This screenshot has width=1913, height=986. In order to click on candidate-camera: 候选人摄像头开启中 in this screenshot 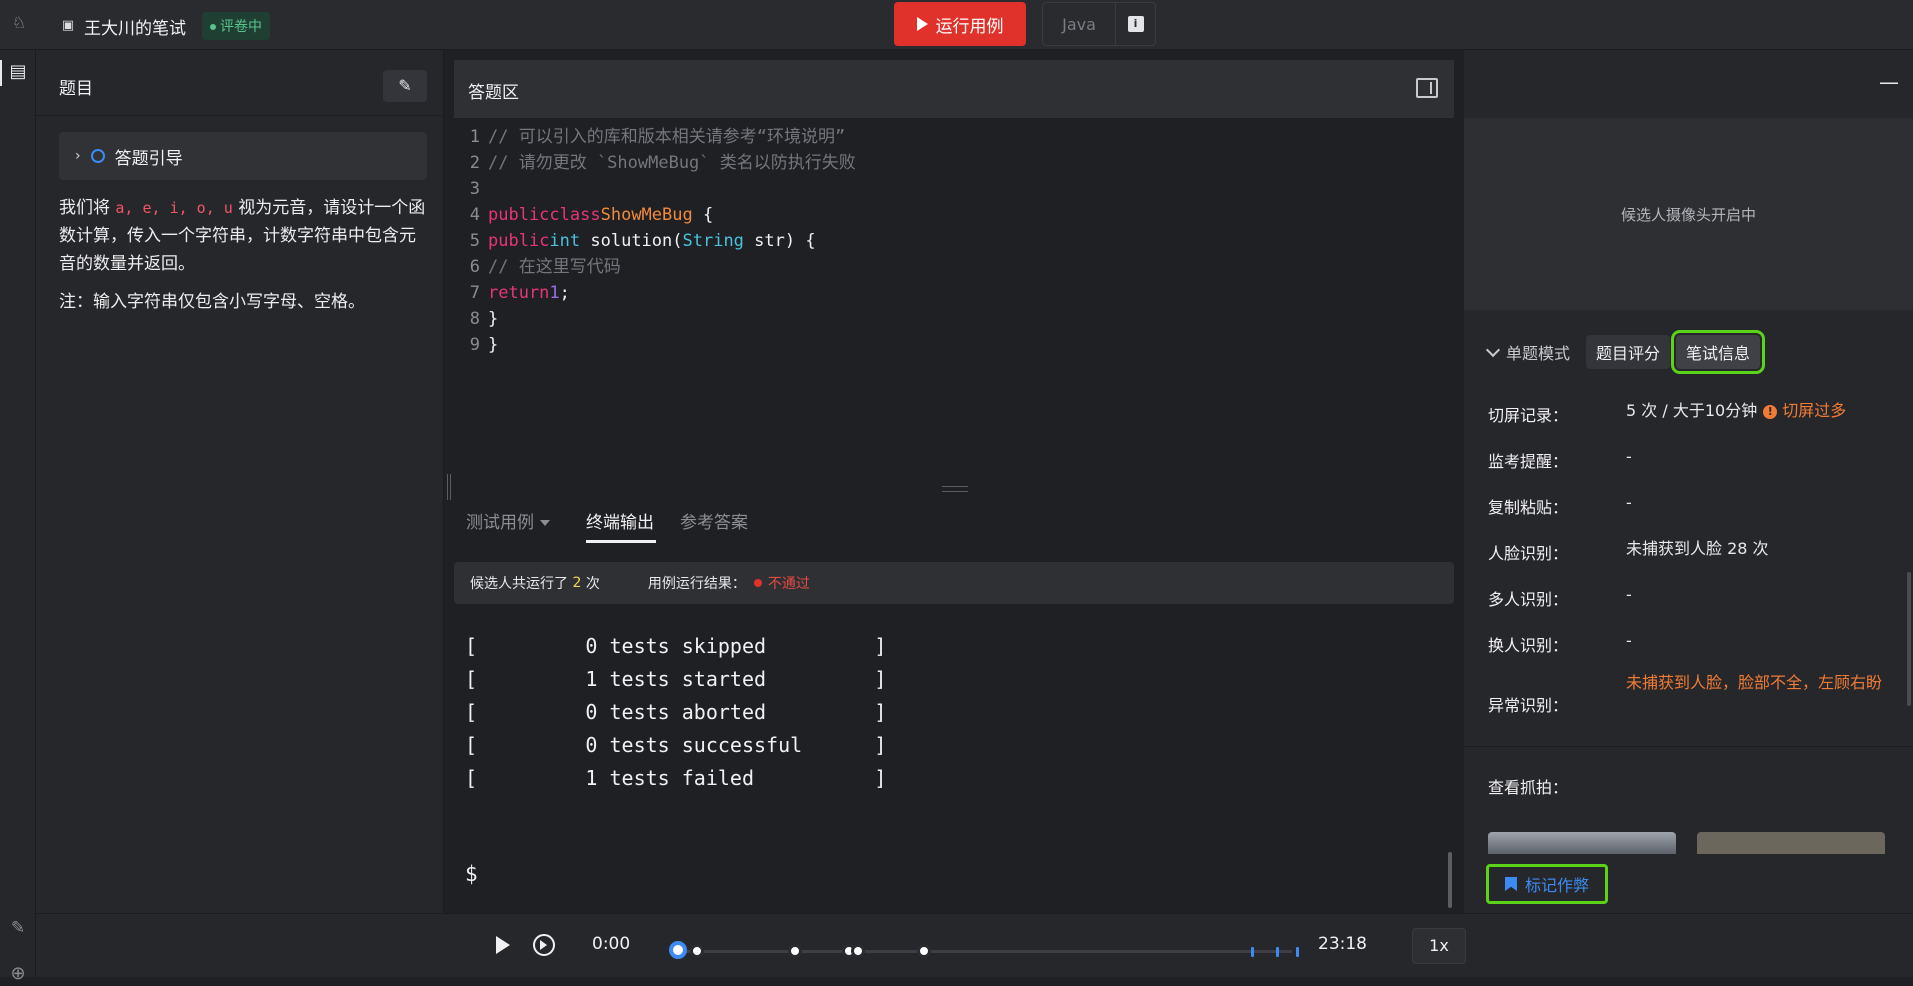, I will do `click(1688, 214)`.